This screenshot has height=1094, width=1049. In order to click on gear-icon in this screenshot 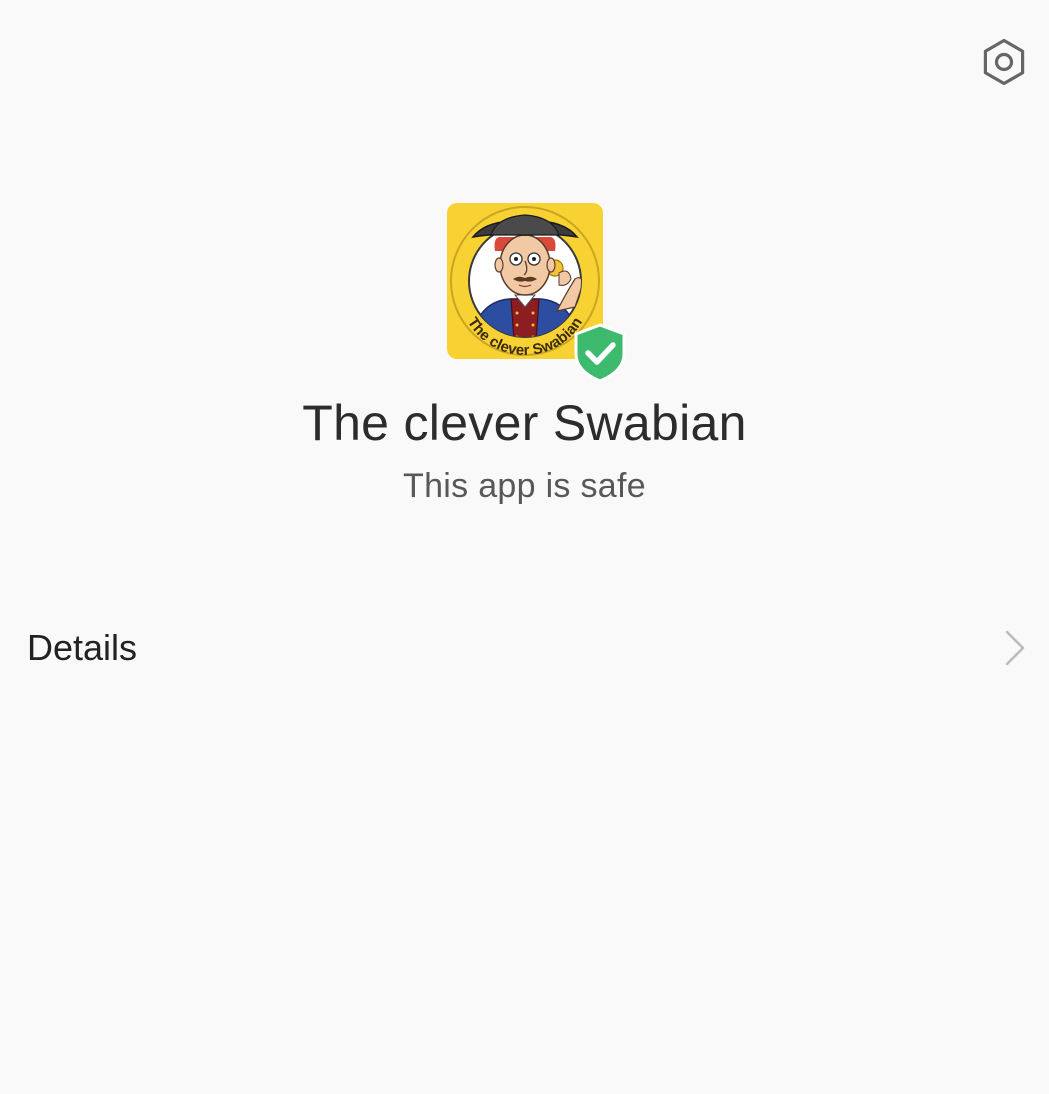, I will do `click(1004, 62)`.